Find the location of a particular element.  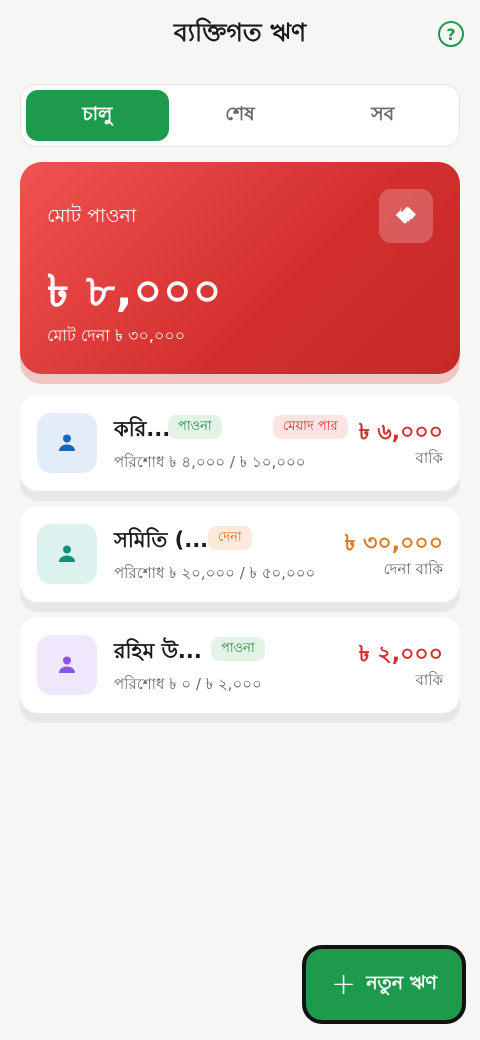

new-loan-label: নতুন ঋণ is located at coordinates (401, 982).